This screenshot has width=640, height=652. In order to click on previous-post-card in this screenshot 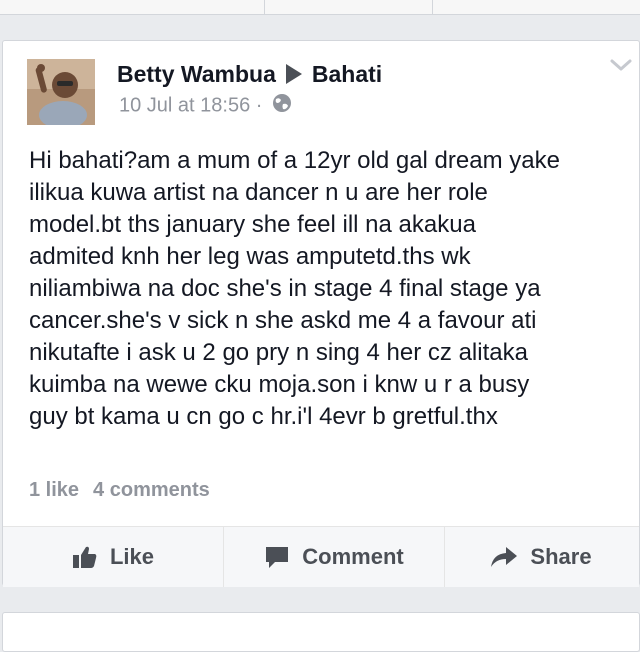, I will do `click(320, 7)`.